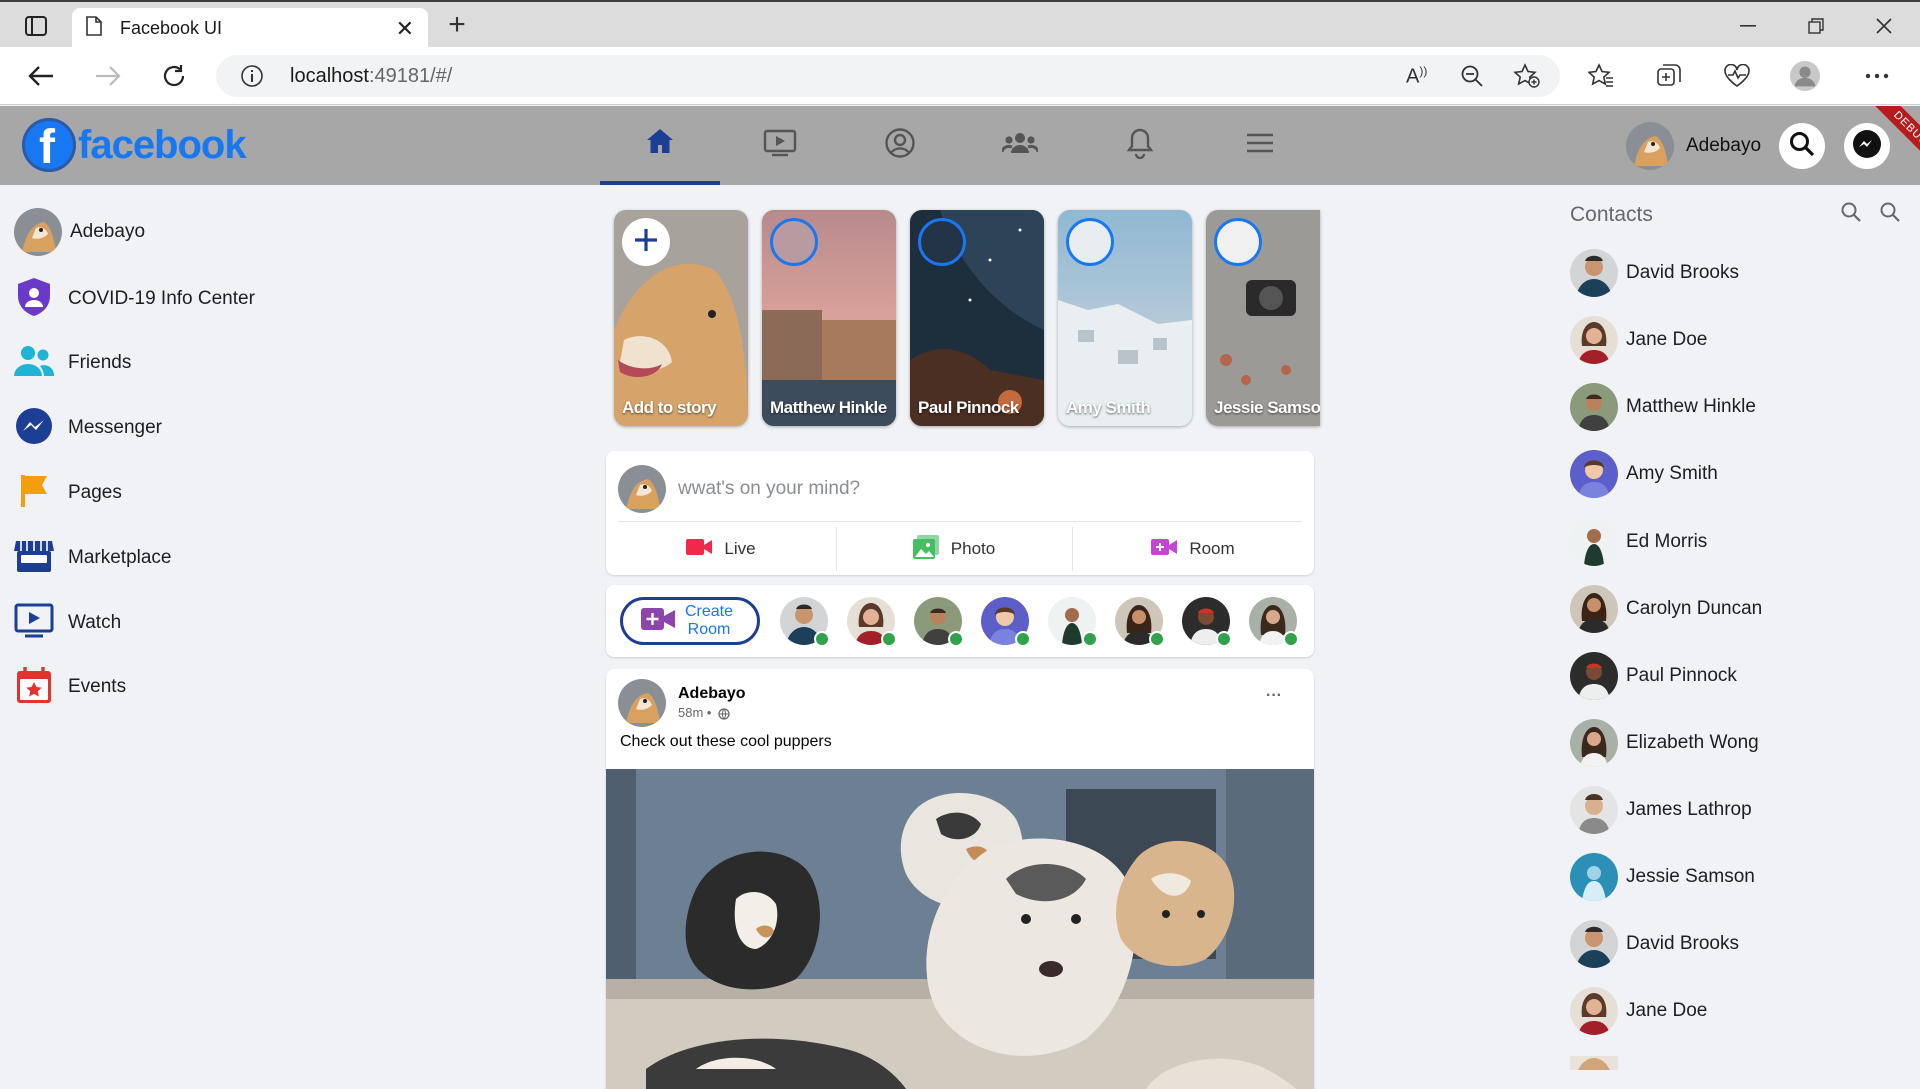 Image resolution: width=1920 pixels, height=1089 pixels. Describe the element at coordinates (1108, 407) in the screenshot. I see `story-label: Amy Smith` at that location.